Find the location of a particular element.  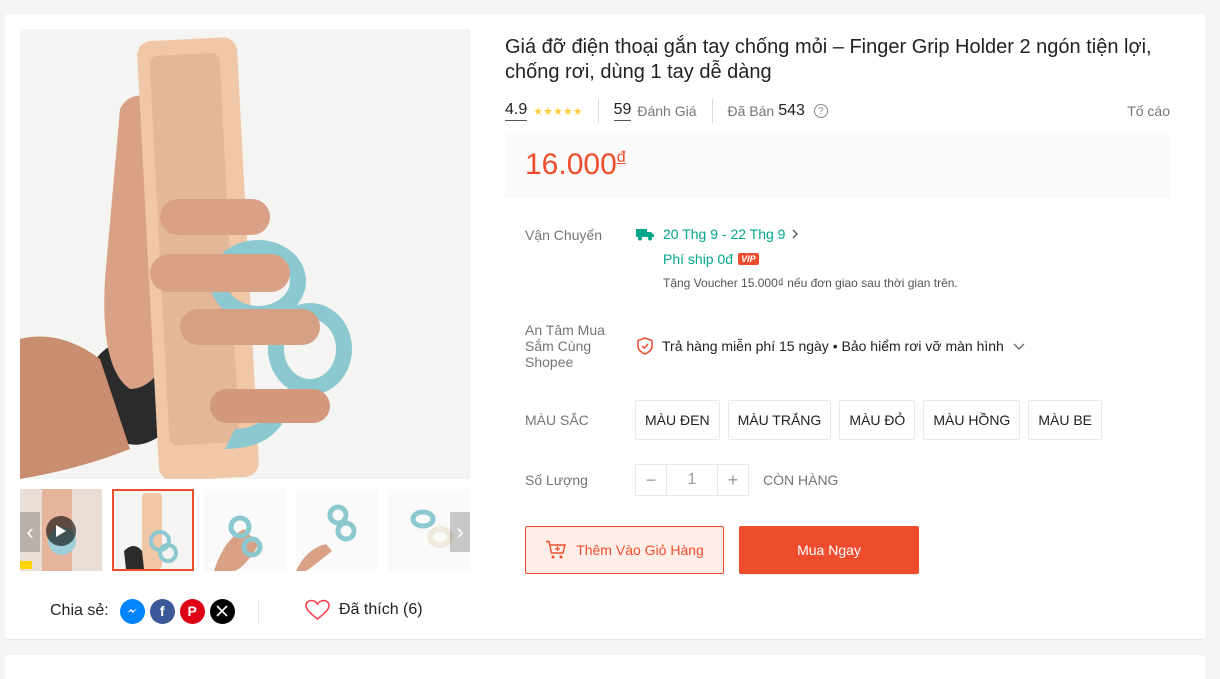

stock-status: CÒN HÀNG is located at coordinates (801, 480).